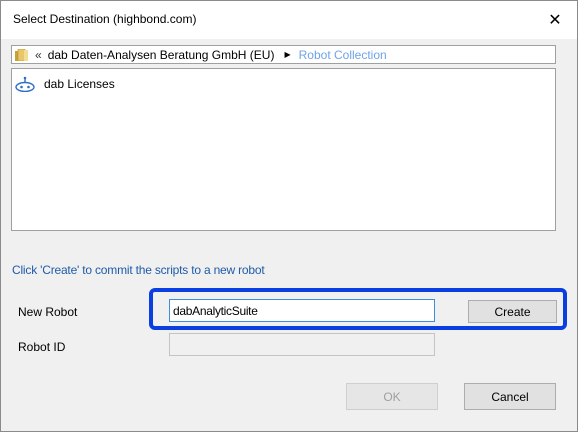 This screenshot has height=432, width=578. I want to click on close-button: ✕, so click(555, 20).